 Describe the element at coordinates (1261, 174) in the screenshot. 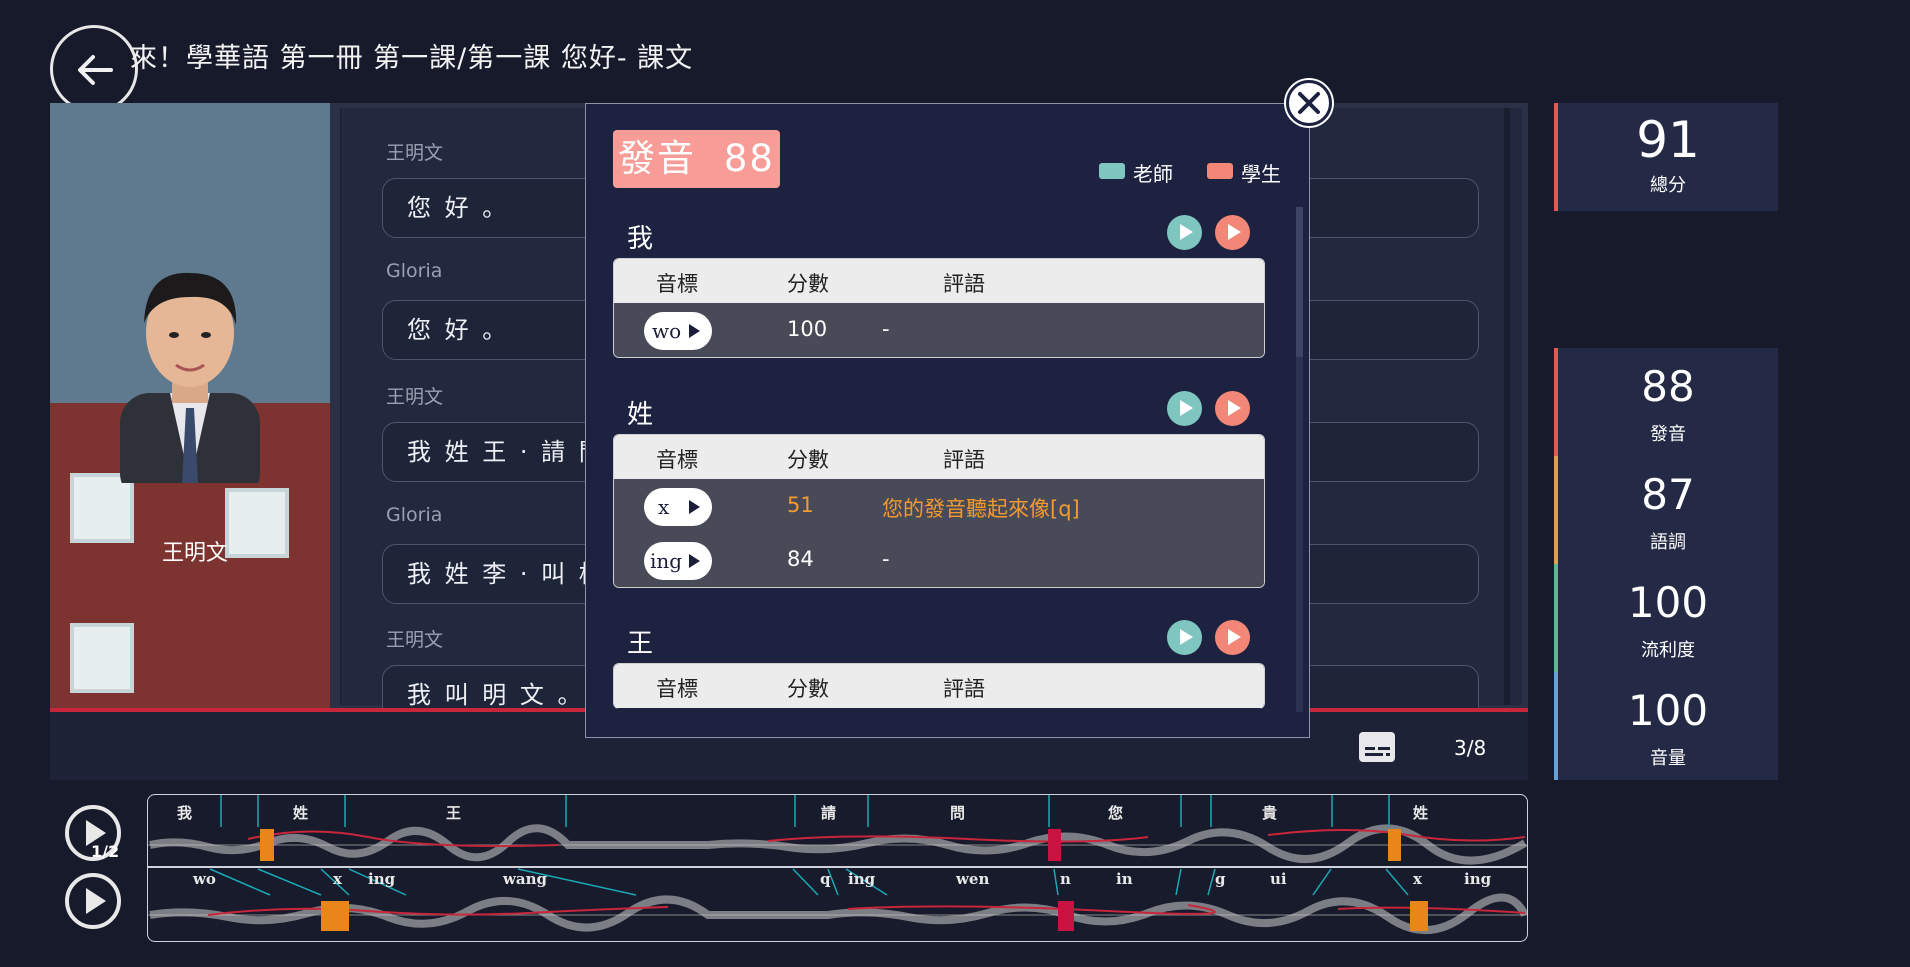

I see `legend-student-label: 學生` at that location.